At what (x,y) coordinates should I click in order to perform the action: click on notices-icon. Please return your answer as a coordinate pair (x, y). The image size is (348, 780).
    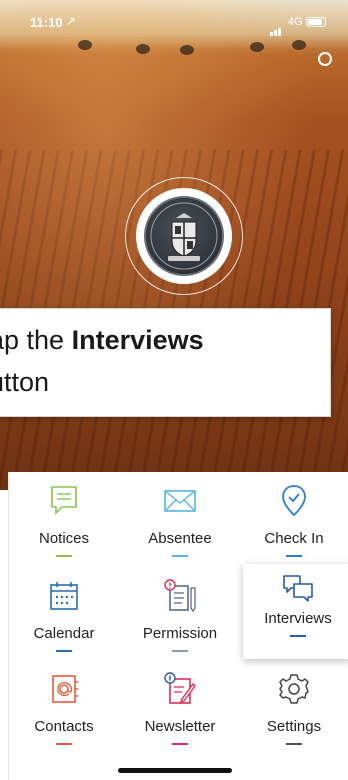
    Looking at the image, I should click on (64, 500).